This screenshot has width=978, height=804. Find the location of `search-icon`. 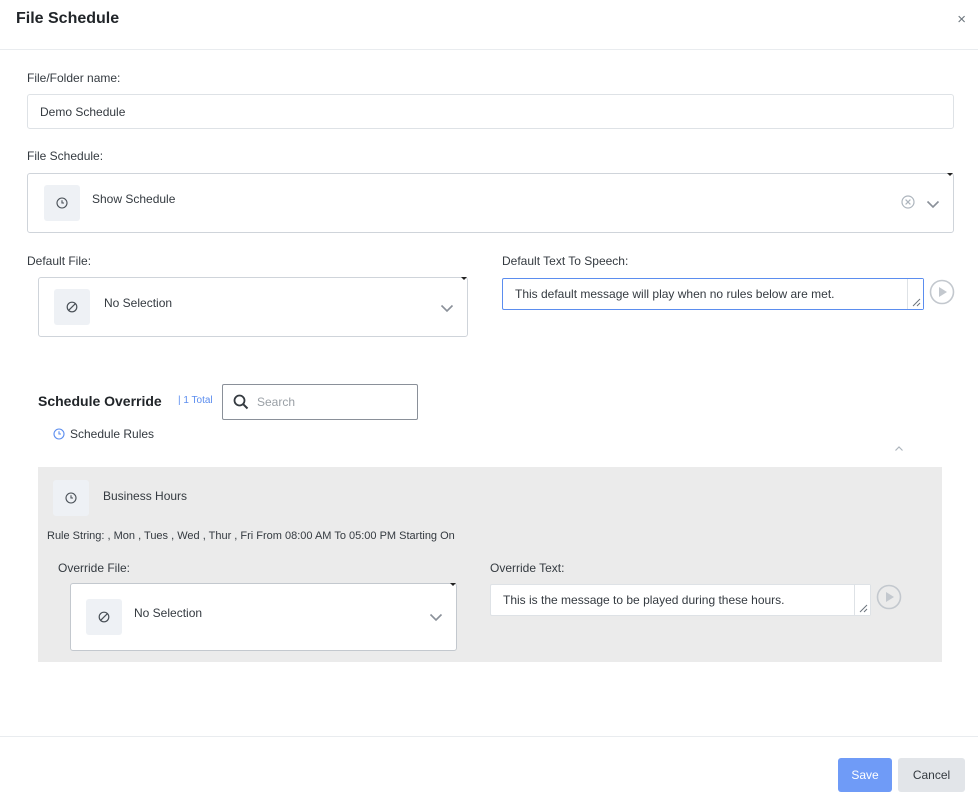

search-icon is located at coordinates (241, 404).